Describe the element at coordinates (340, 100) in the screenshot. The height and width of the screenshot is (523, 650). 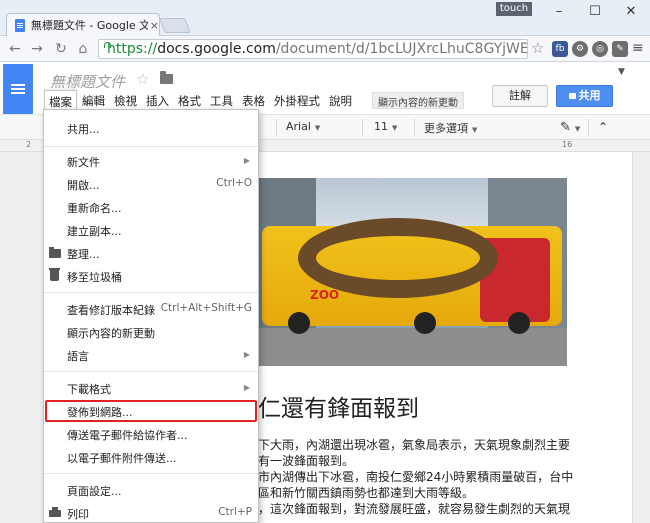
I see `menu-help: 說明` at that location.